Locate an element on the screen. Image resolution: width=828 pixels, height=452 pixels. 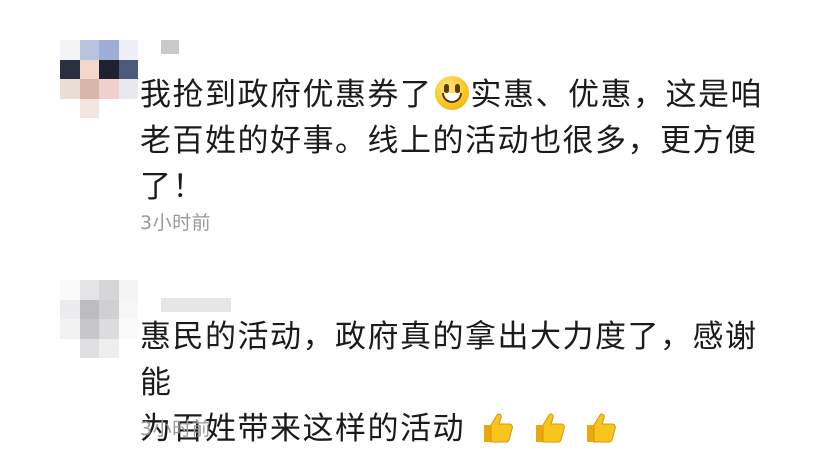
comment-text-line: 惠民的活动，政府真的拿出大力度了，感谢能 is located at coordinates (449, 360).